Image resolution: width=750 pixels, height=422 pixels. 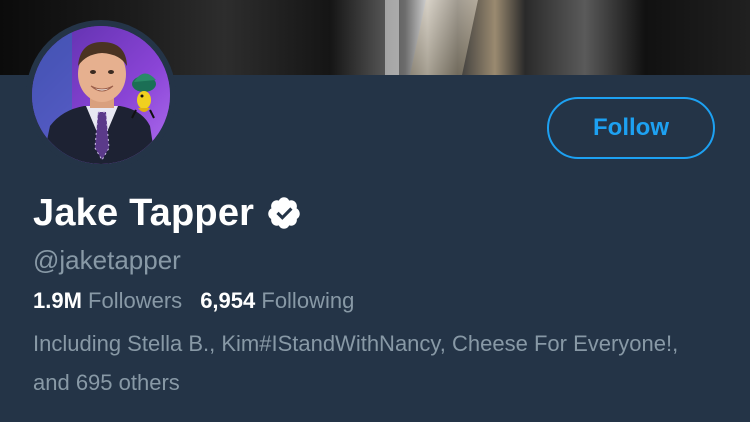 I want to click on following-stat: 6,954 Following, so click(x=277, y=300).